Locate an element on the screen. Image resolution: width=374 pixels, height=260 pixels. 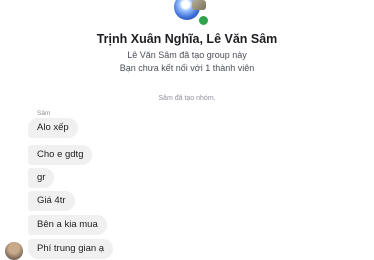
message-bubble: gr is located at coordinates (41, 178).